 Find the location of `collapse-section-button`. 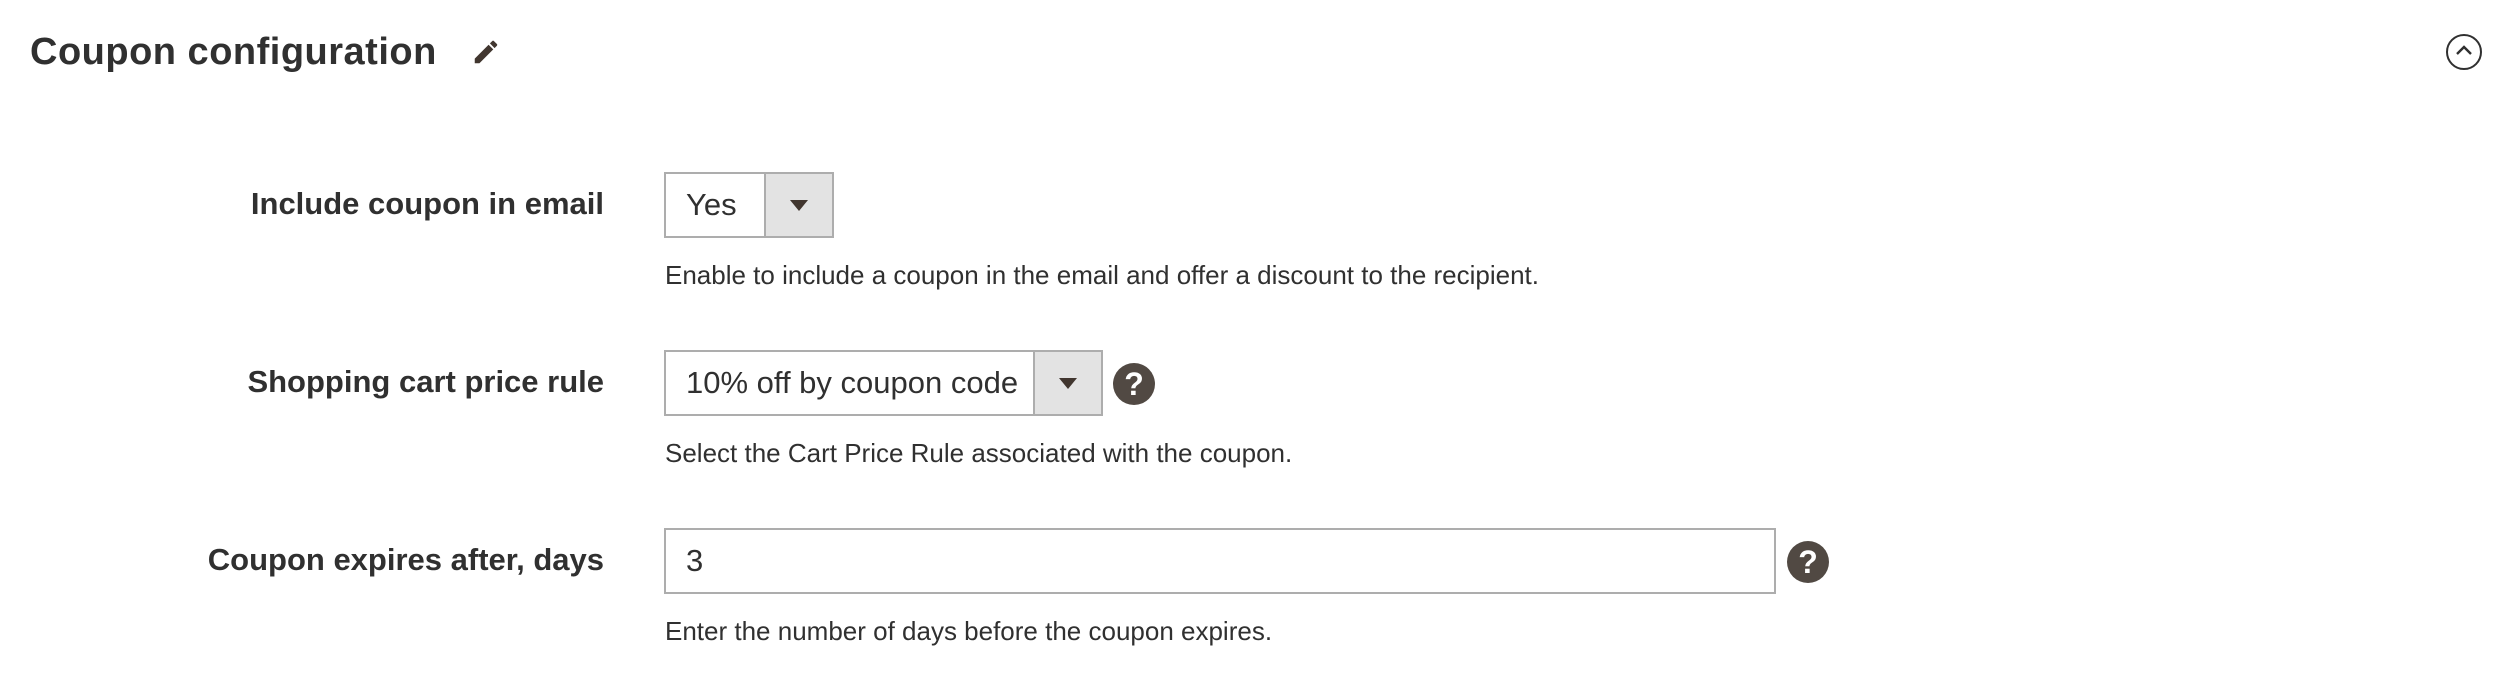

collapse-section-button is located at coordinates (2464, 52).